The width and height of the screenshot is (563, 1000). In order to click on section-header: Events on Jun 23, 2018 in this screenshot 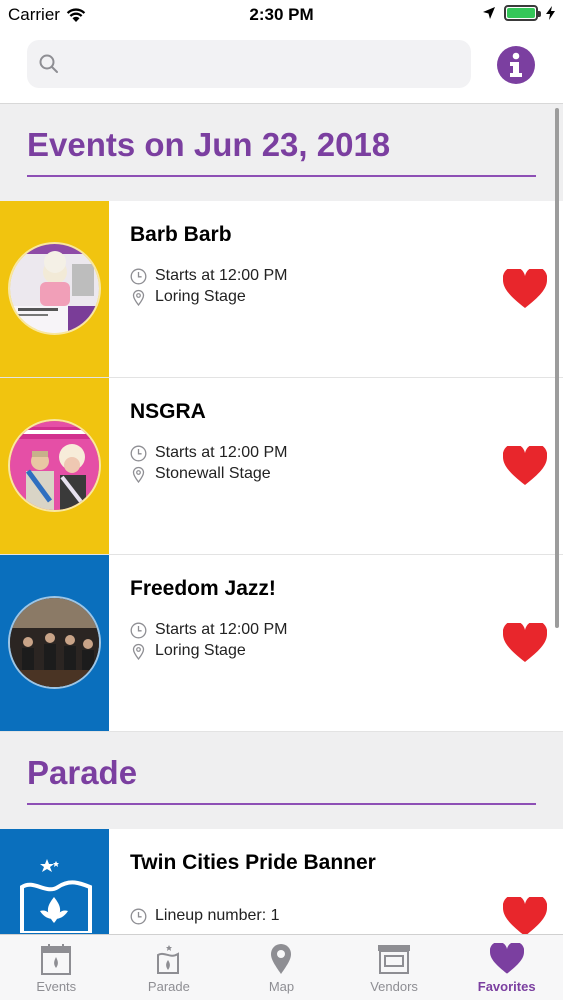, I will do `click(281, 152)`.